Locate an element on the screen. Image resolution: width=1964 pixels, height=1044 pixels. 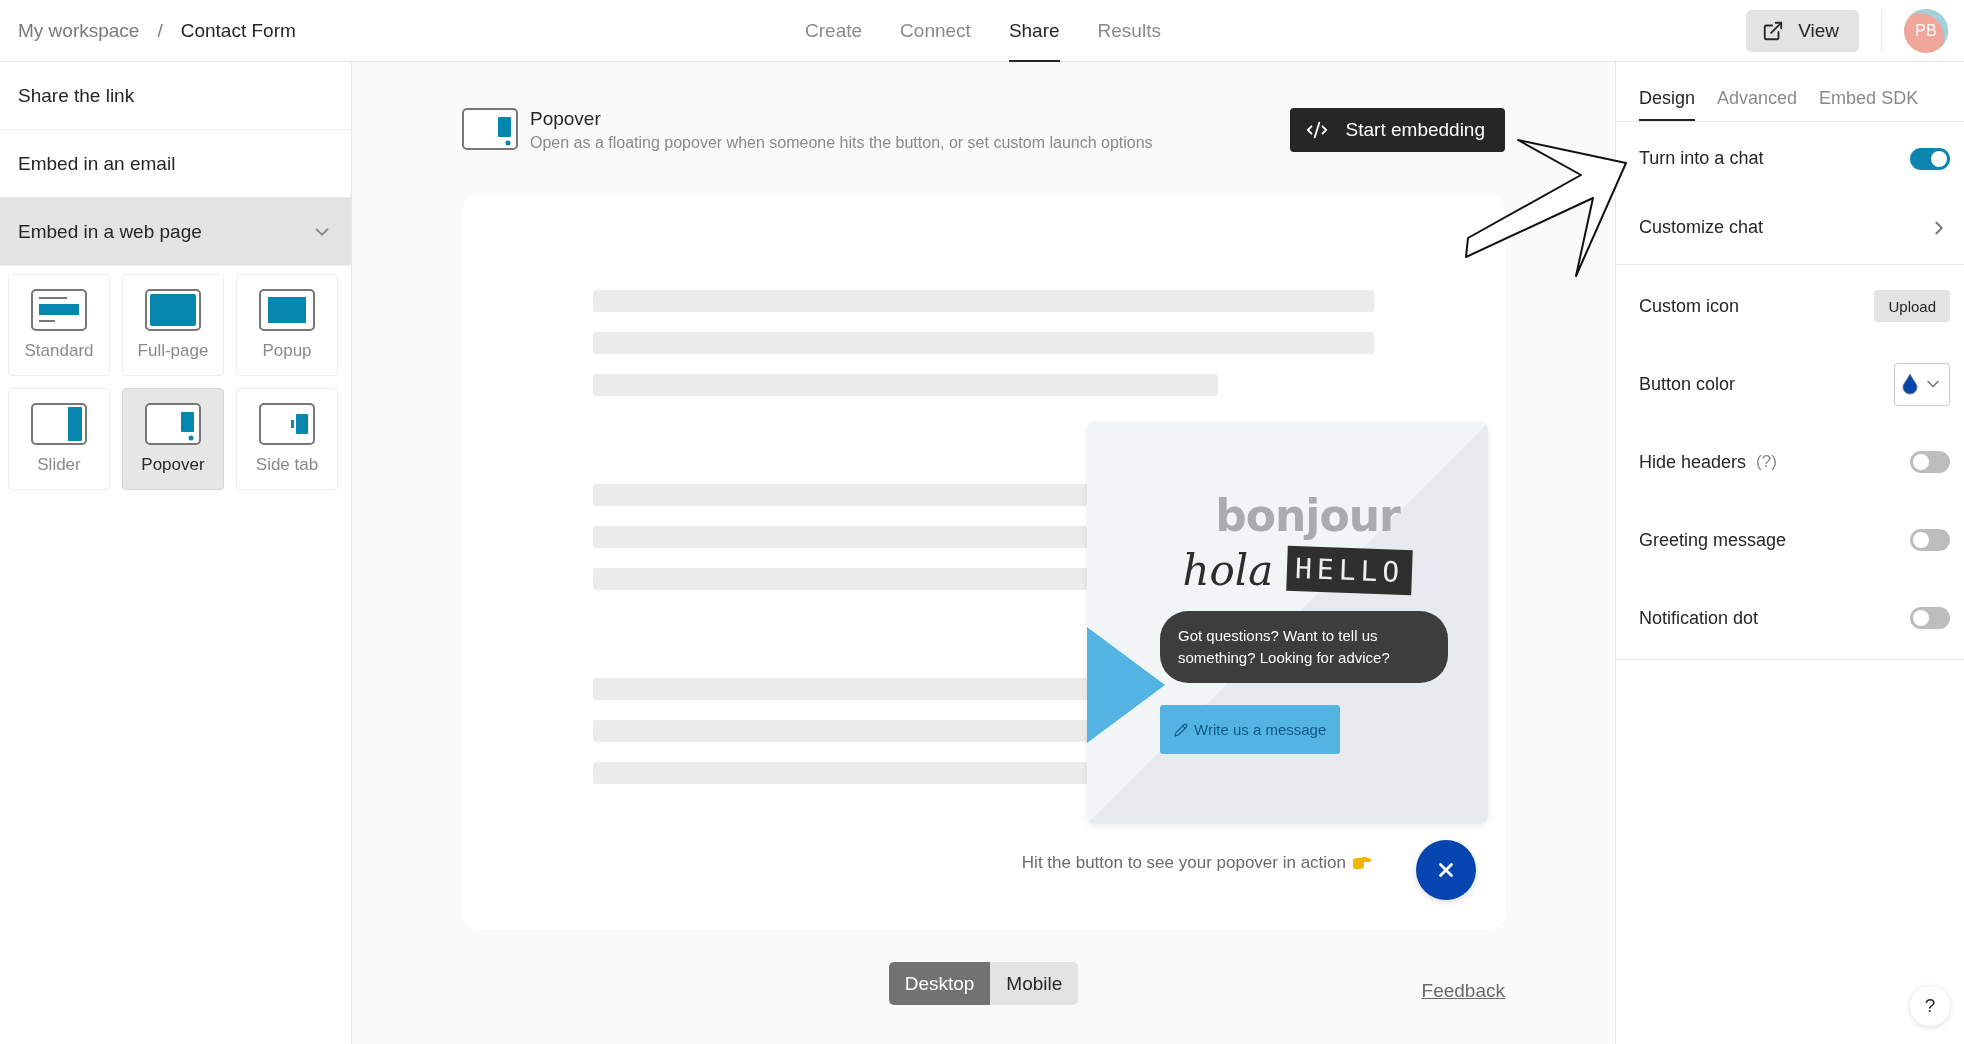
setting-label: Button color is located at coordinates (1687, 384).